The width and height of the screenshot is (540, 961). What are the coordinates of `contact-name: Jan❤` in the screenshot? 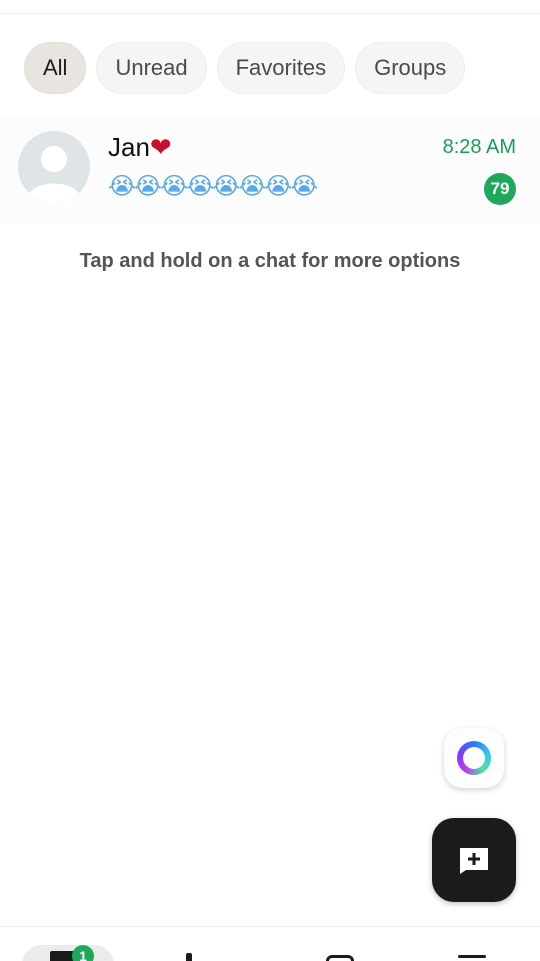 It's located at (140, 147).